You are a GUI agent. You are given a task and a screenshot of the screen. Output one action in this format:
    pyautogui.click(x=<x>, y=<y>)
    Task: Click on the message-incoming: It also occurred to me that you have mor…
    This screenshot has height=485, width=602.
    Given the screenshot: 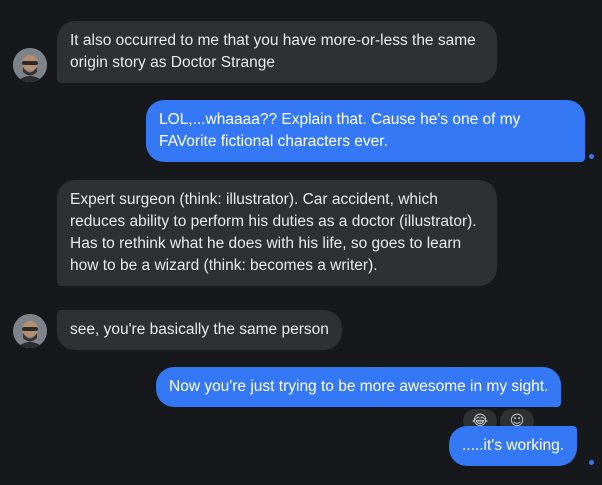 What is the action you would take?
    pyautogui.click(x=277, y=52)
    